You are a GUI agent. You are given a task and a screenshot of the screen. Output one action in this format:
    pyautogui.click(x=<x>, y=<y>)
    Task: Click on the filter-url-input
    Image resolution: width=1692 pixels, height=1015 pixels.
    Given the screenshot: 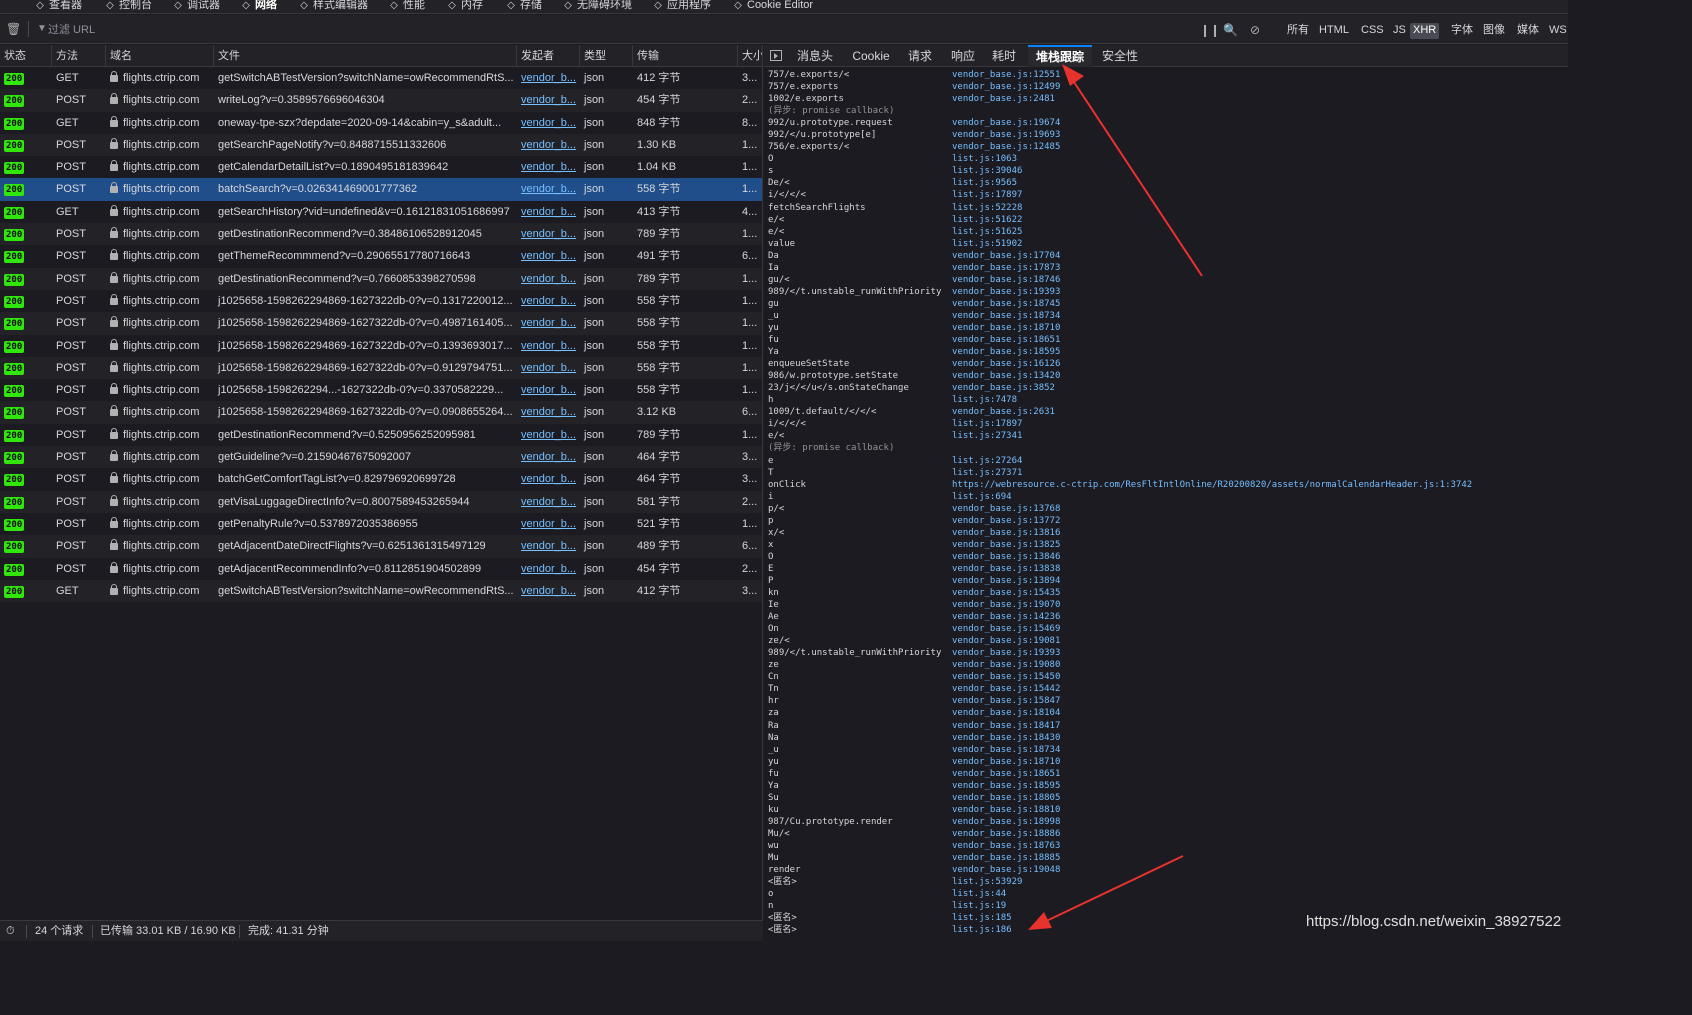 What is the action you would take?
    pyautogui.click(x=248, y=30)
    